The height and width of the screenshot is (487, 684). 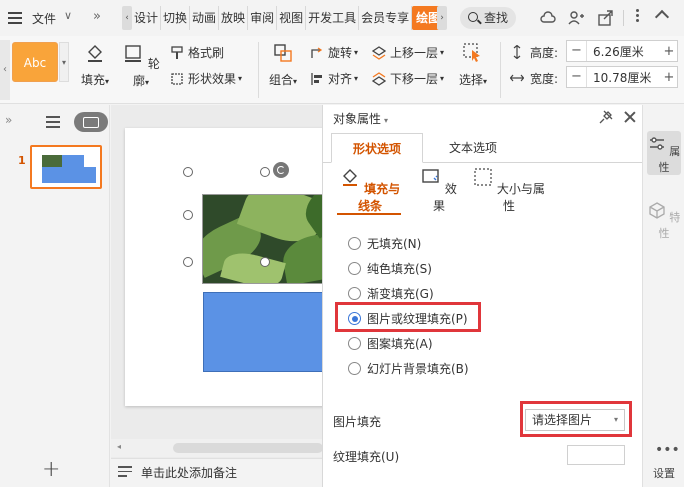 What do you see at coordinates (664, 219) in the screenshot?
I see `sidebar-item-features: 特性` at bounding box center [664, 219].